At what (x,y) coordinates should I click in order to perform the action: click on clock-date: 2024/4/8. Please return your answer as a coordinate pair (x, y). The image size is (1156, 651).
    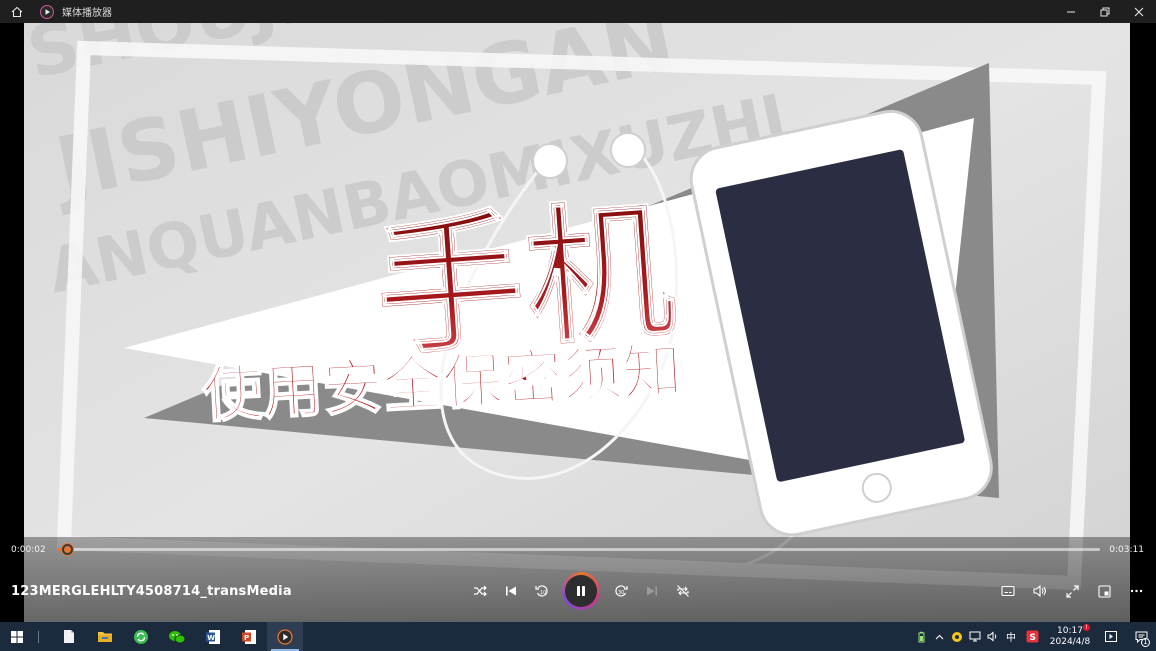
    Looking at the image, I should click on (1070, 641).